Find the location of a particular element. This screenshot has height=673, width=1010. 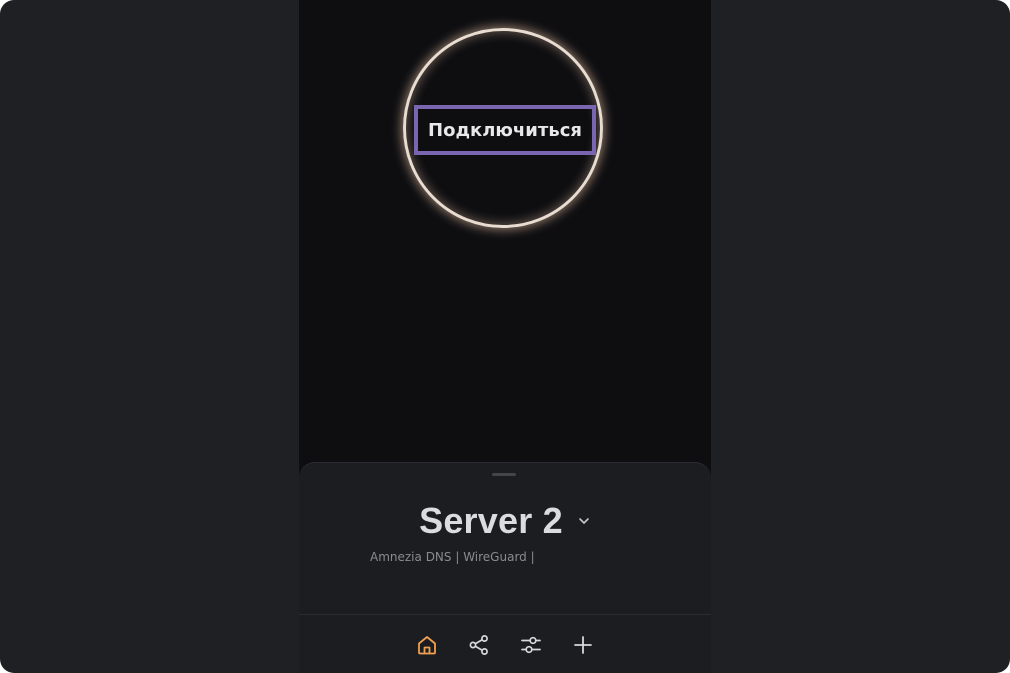

home-icon is located at coordinates (427, 645).